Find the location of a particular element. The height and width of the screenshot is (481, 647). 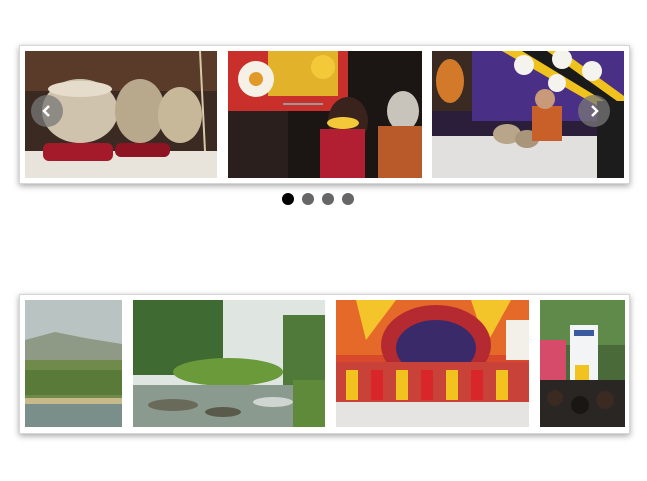

singer-performance-photo is located at coordinates (325, 114).